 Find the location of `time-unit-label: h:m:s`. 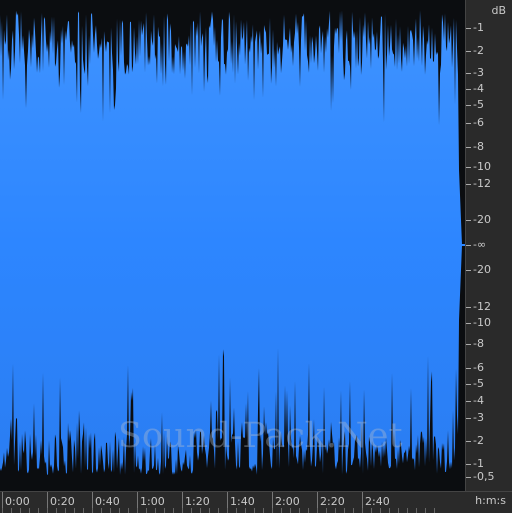

time-unit-label: h:m:s is located at coordinates (490, 500).